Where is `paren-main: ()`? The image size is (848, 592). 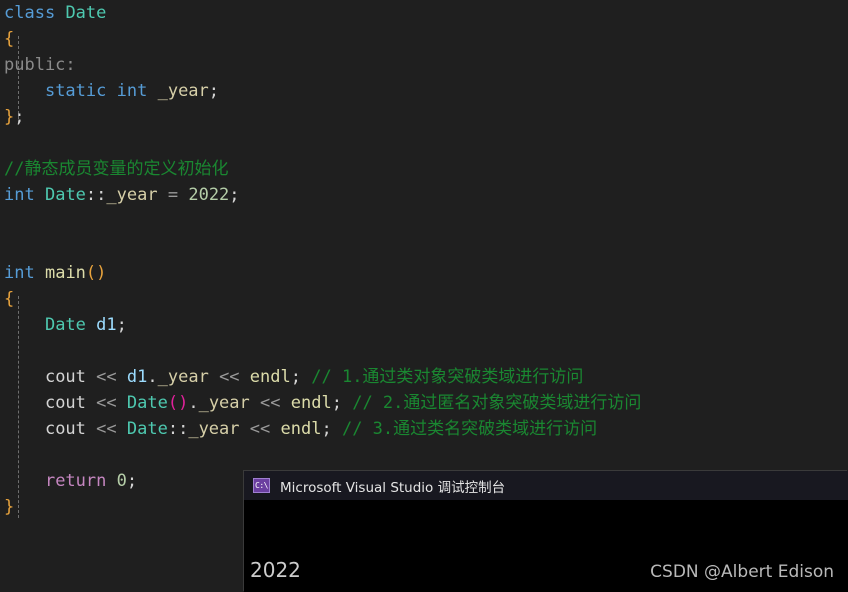 paren-main: () is located at coordinates (96, 273).